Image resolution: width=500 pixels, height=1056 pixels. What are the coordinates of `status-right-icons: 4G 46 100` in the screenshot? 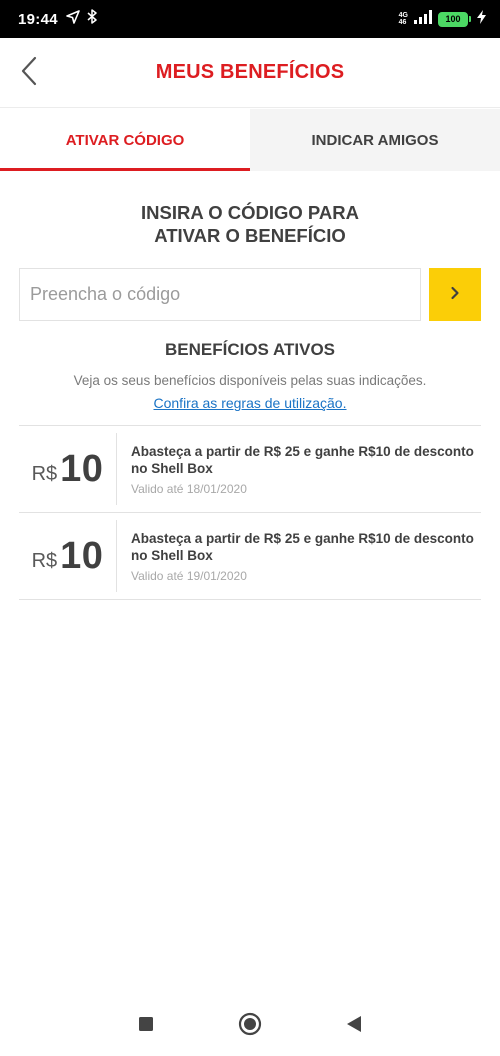 It's located at (442, 19).